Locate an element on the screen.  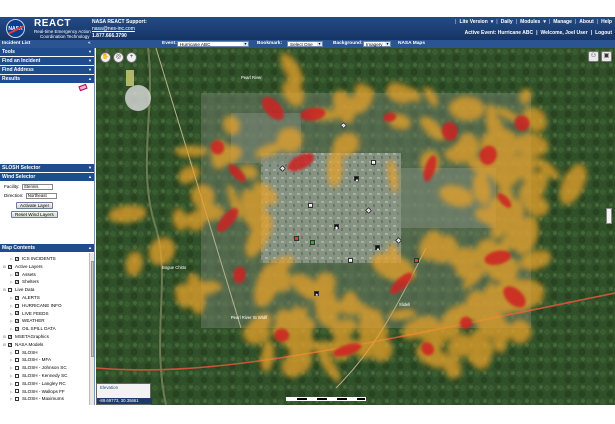
panel-tools: Tools ▼ is located at coordinates (47, 52).